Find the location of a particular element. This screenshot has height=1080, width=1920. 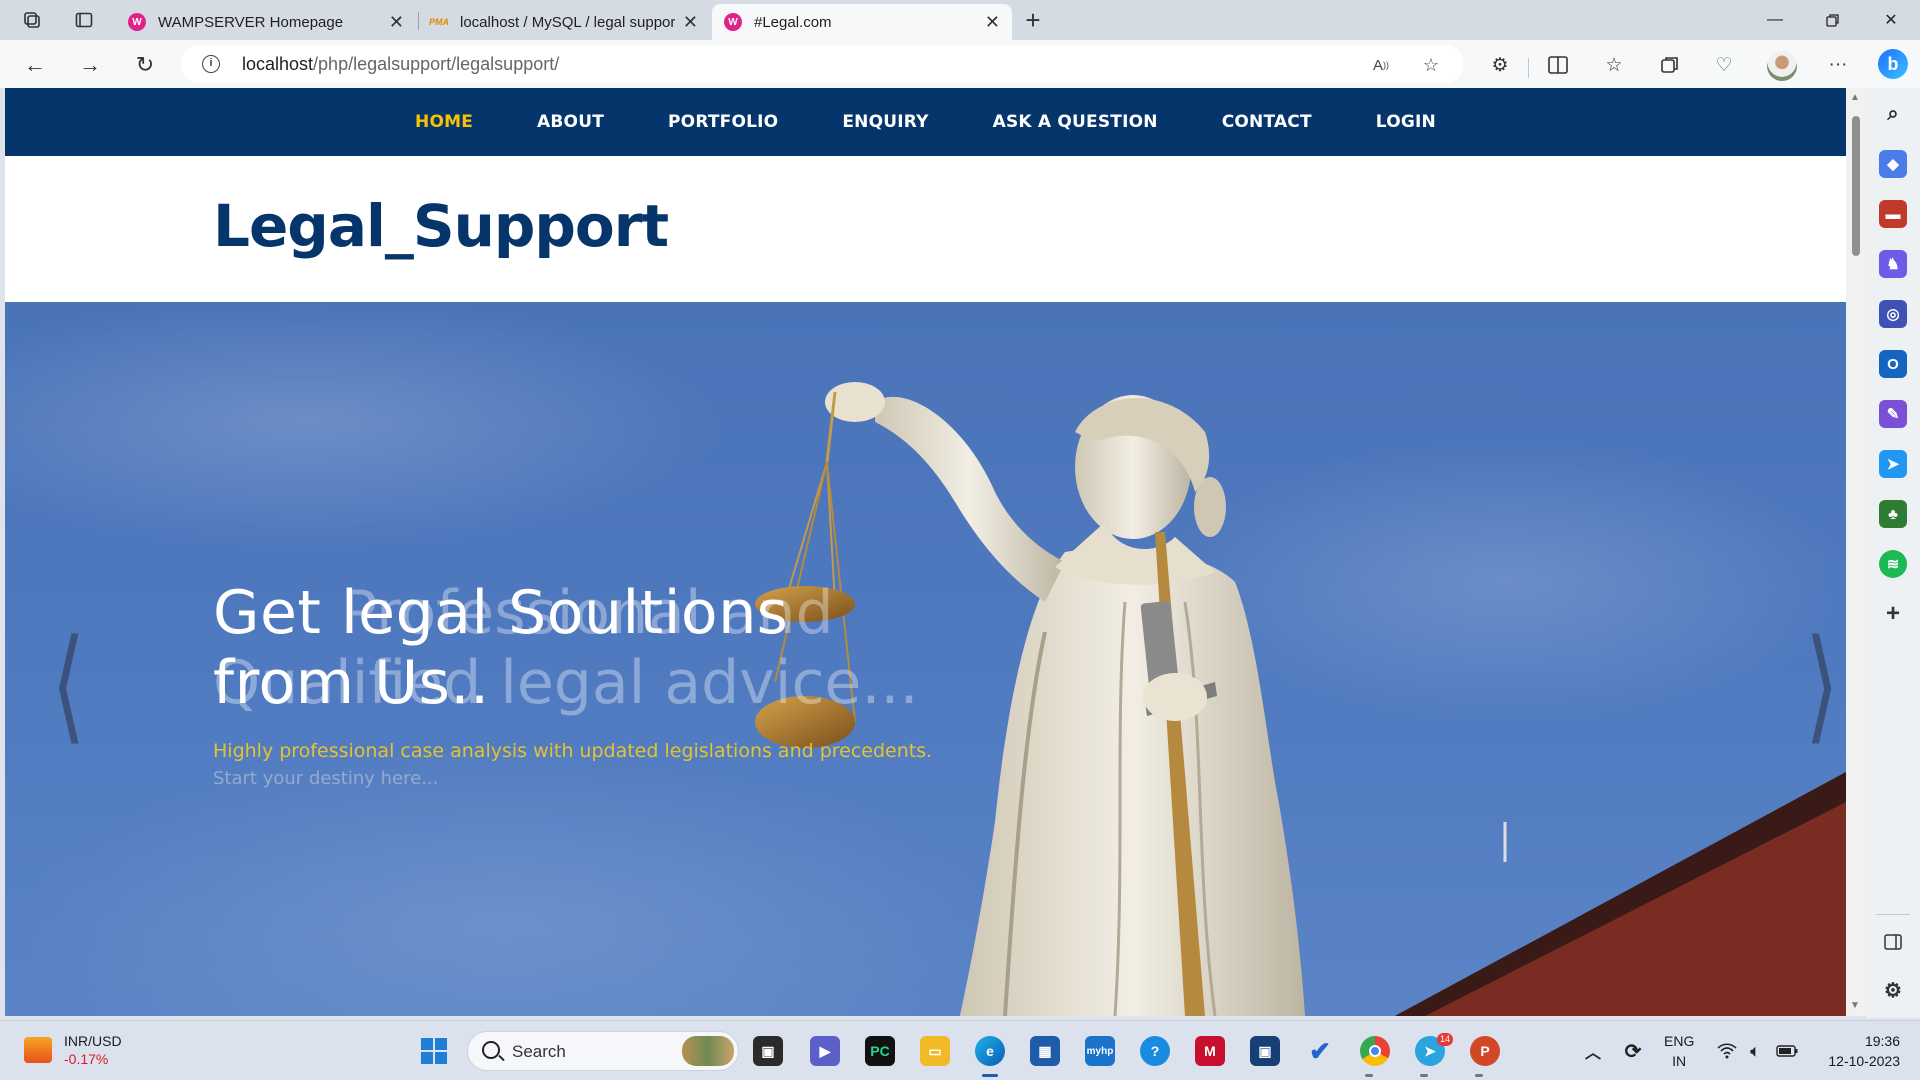

microsoft-365-icon: ◎ is located at coordinates (1893, 314).